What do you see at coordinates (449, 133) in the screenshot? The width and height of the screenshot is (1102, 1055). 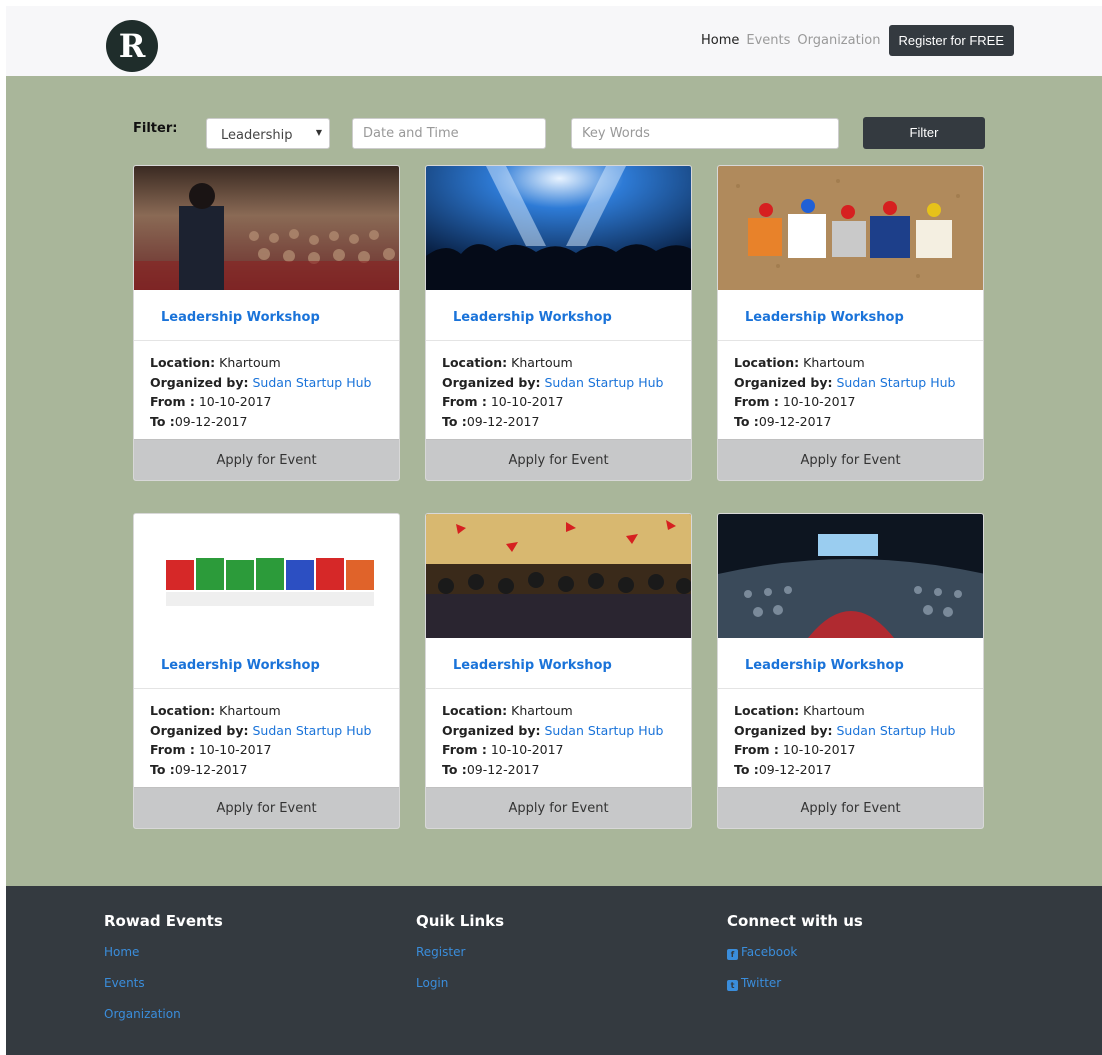 I see `date-time-input: Date and Time` at bounding box center [449, 133].